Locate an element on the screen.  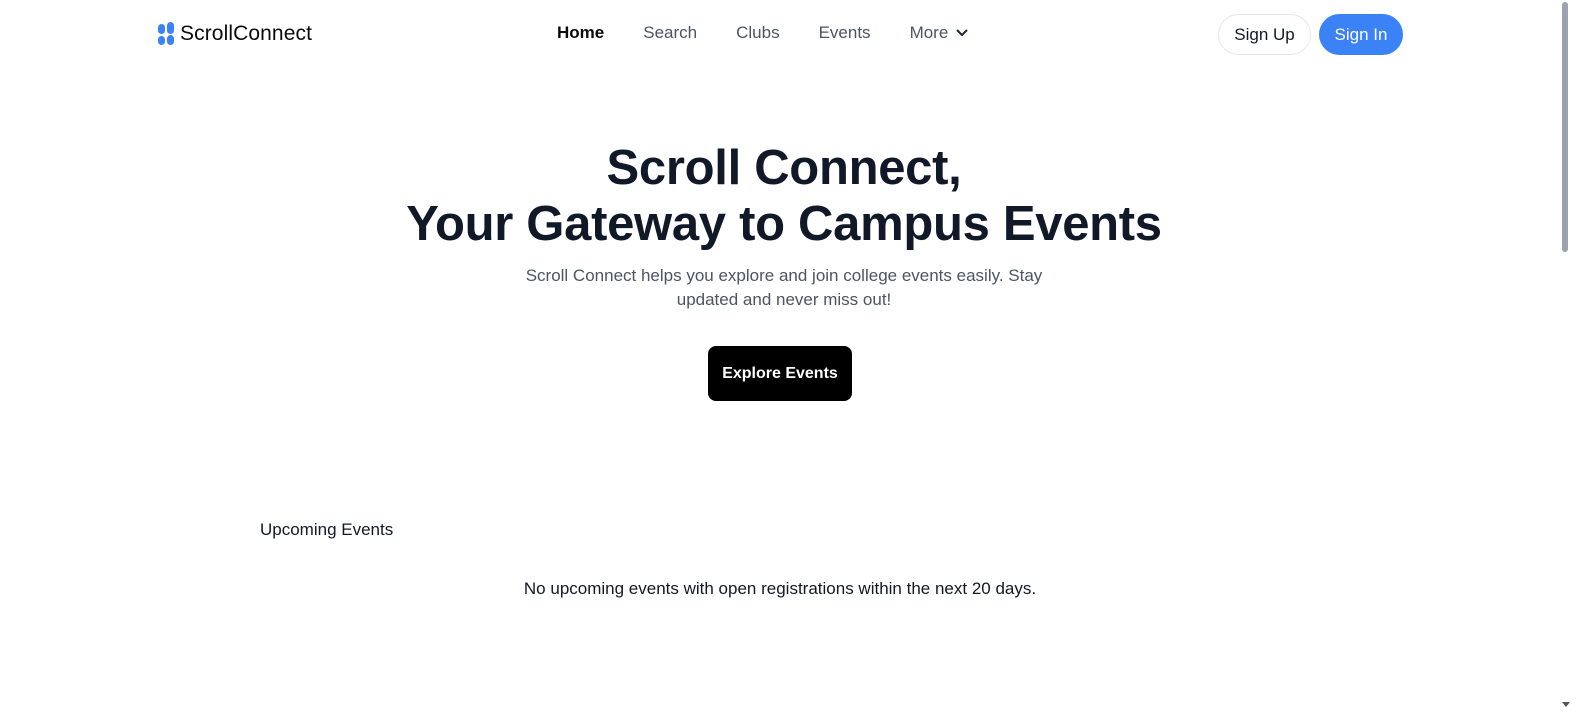
nav-more-dropdown: More is located at coordinates (939, 33).